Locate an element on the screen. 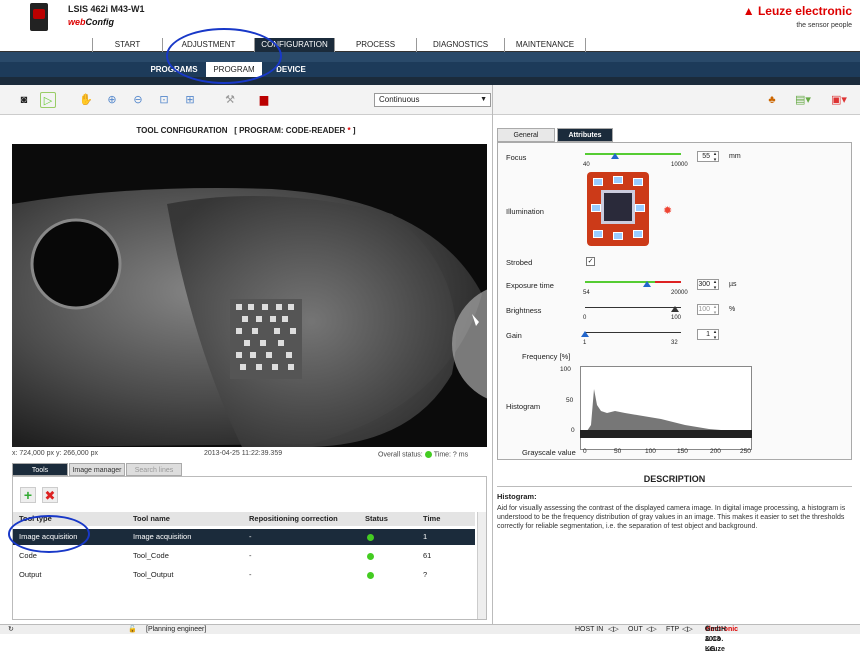 This screenshot has width=860, height=655. gain-input: 1 is located at coordinates (708, 335).